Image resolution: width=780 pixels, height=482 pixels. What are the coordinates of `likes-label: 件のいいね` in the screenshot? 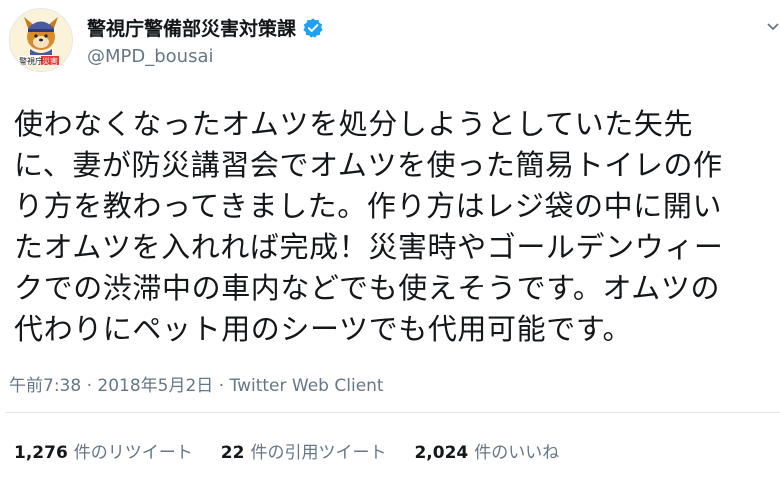 It's located at (517, 453).